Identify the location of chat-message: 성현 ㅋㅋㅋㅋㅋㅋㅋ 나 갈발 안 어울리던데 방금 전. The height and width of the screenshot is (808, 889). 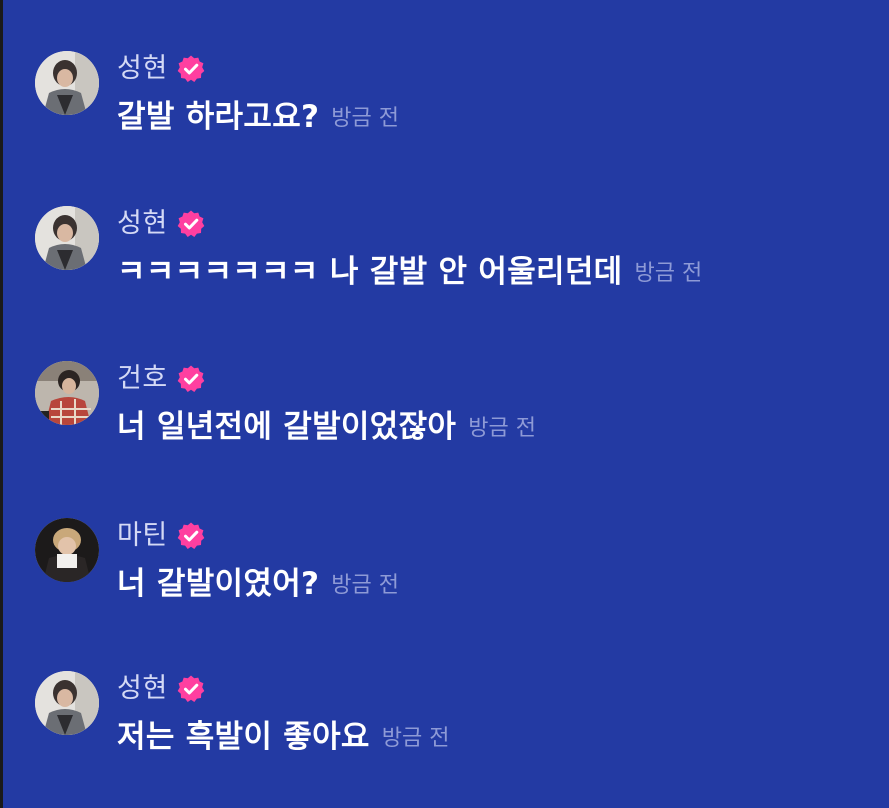
(446, 266).